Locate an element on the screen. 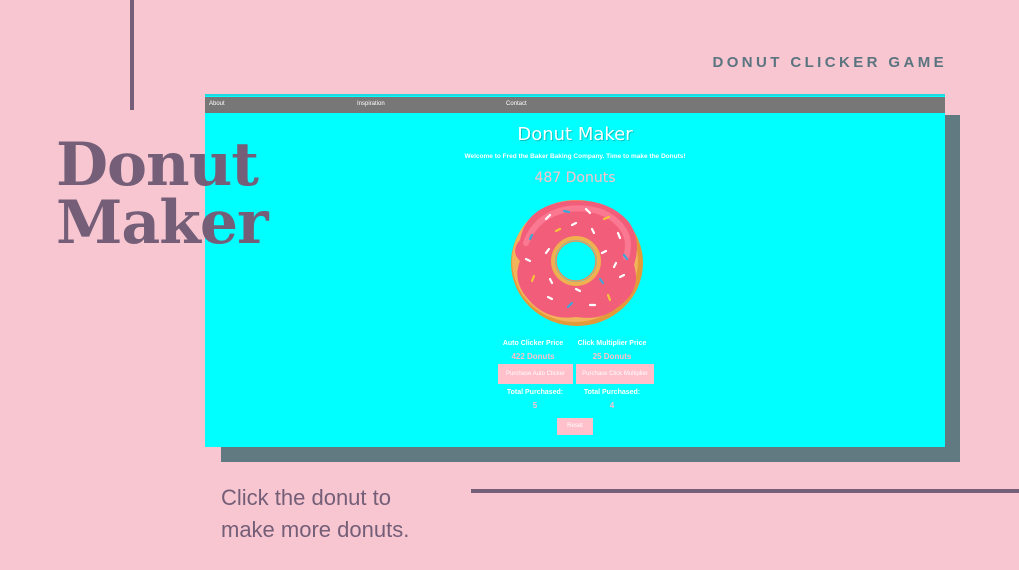 The width and height of the screenshot is (1019, 570). nav-link-contact: Contact is located at coordinates (516, 104).